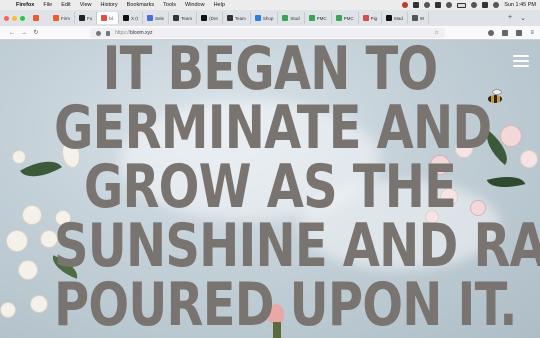 The height and width of the screenshot is (338, 540). I want to click on reload-button: ↻, so click(36, 32).